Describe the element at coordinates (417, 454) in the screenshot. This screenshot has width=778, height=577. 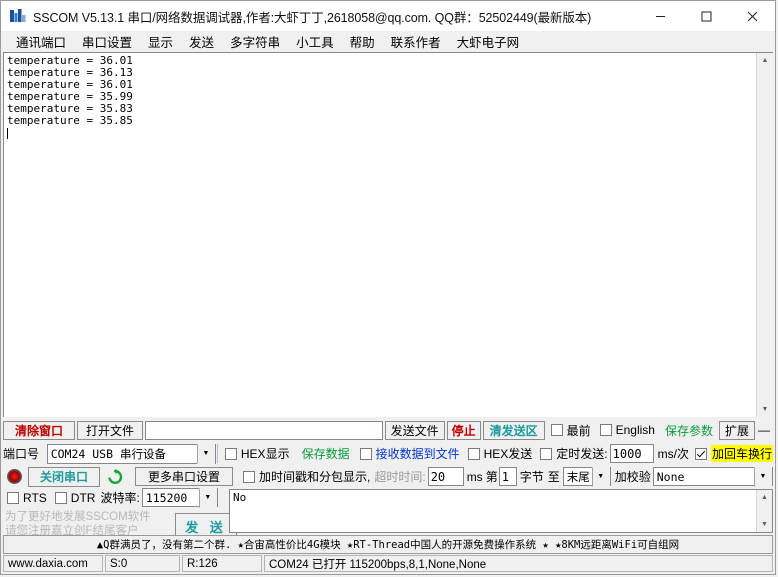
I see `receive-to-file-label: 接收数据到文件` at that location.